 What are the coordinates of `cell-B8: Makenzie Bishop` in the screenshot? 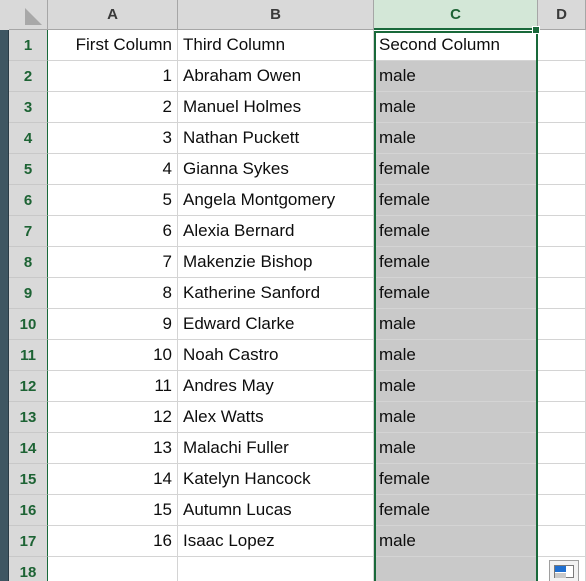 It's located at (276, 262).